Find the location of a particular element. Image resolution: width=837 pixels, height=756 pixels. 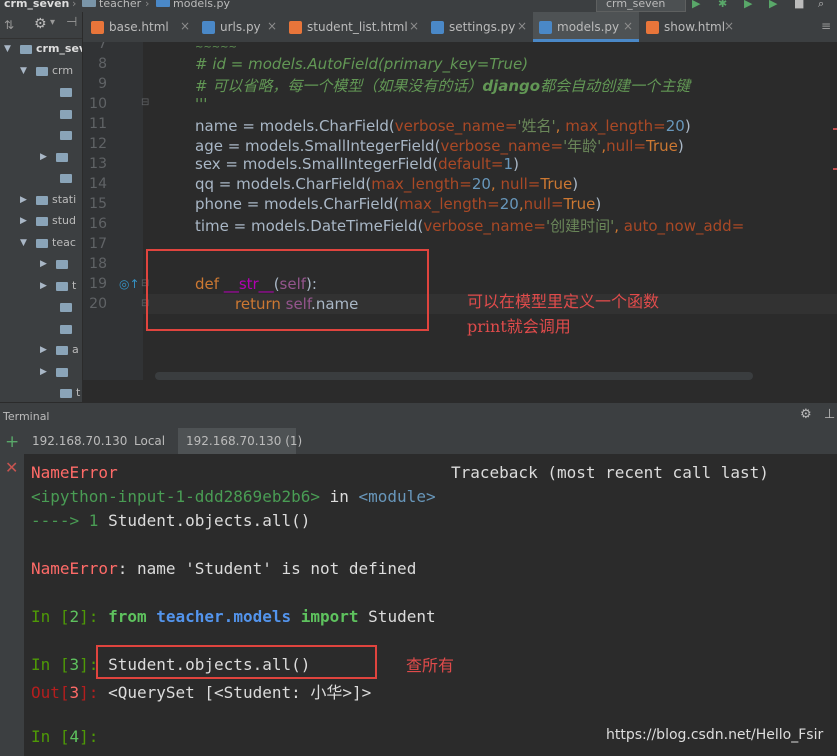

watermark: https://blog.csdn.net/Hello_Fsir is located at coordinates (715, 735).